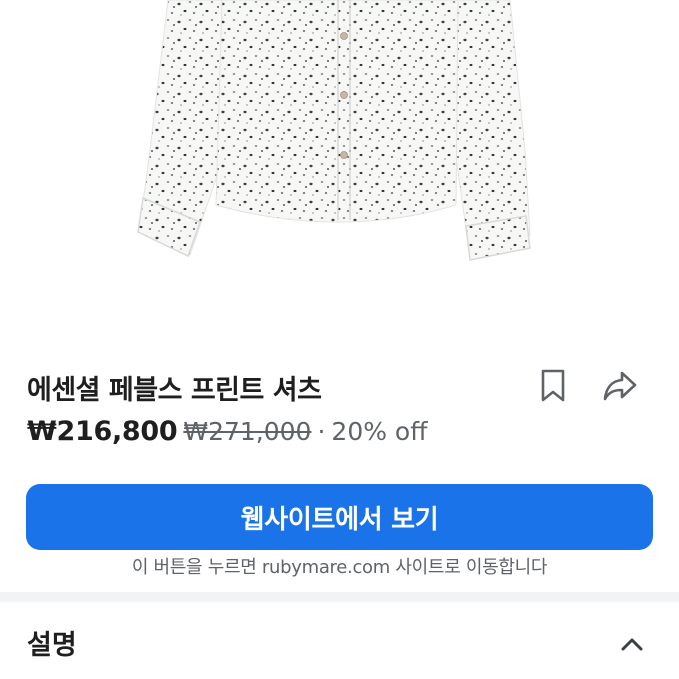 The image size is (679, 679). I want to click on redirect-note: 이 버튼을 누르면 rubymare.com 사이트로 이동합니다, so click(339, 567).